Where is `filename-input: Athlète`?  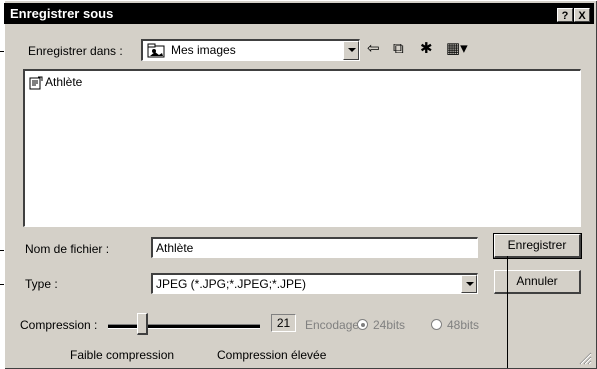
filename-input: Athlète is located at coordinates (314, 247).